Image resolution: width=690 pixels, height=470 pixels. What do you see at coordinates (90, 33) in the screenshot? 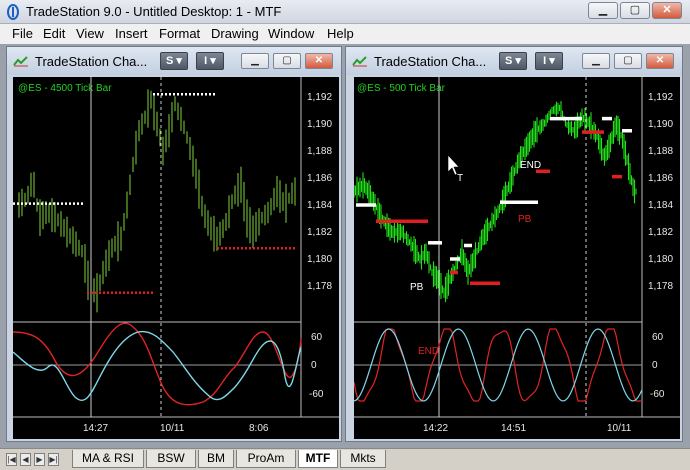
I see `menu-view: View` at bounding box center [90, 33].